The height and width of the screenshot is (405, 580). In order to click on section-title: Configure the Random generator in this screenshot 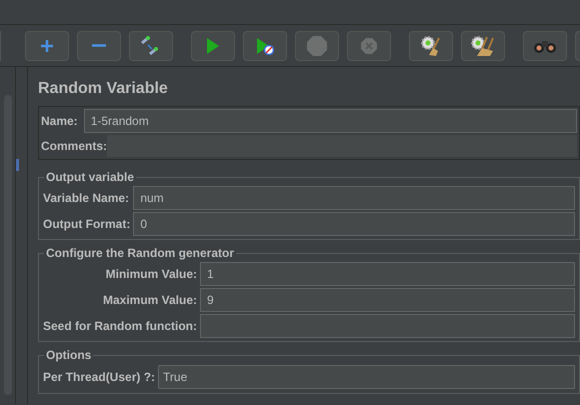, I will do `click(140, 253)`.